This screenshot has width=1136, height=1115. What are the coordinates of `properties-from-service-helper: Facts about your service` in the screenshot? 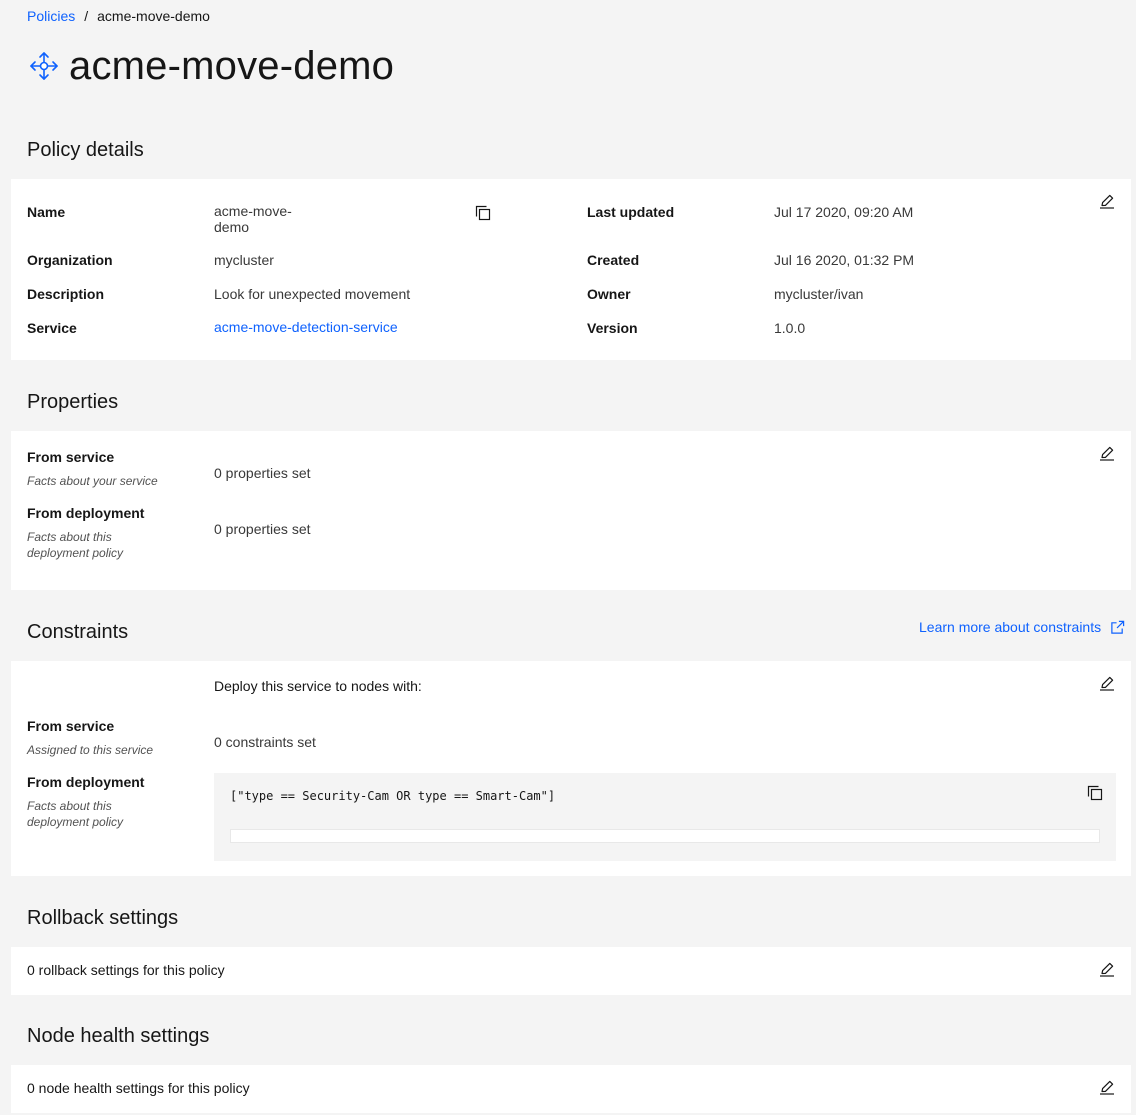 It's located at (92, 481).